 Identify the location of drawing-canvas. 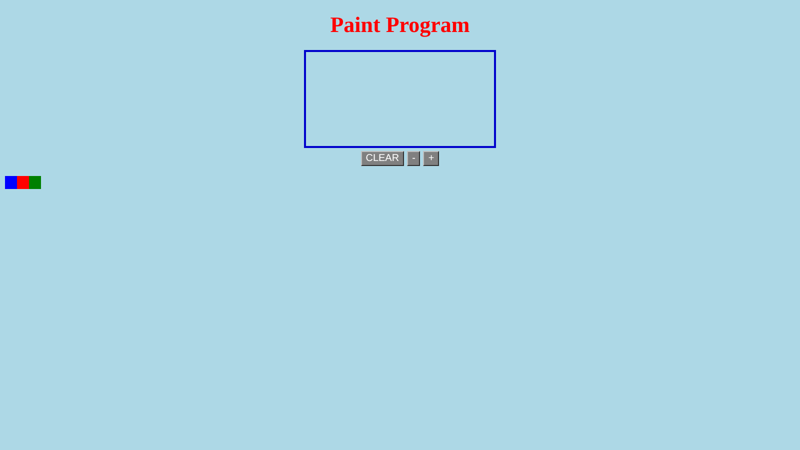
(400, 99).